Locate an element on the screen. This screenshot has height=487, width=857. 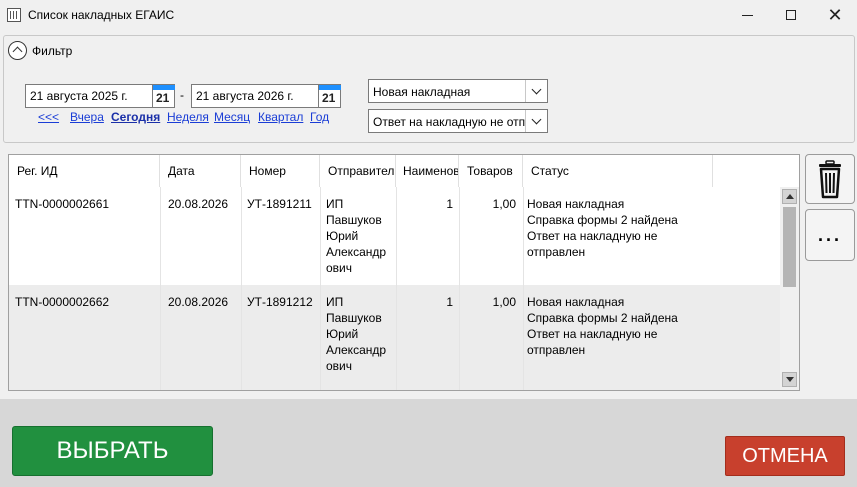
period-week-link: Неделя is located at coordinates (188, 117).